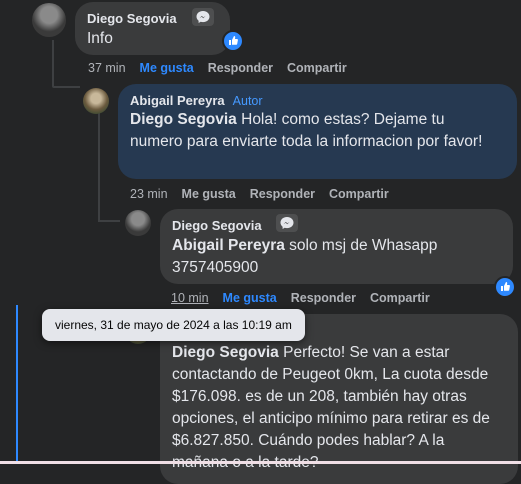 This screenshot has height=484, width=521. What do you see at coordinates (100, 38) in the screenshot?
I see `comment-text: Info` at bounding box center [100, 38].